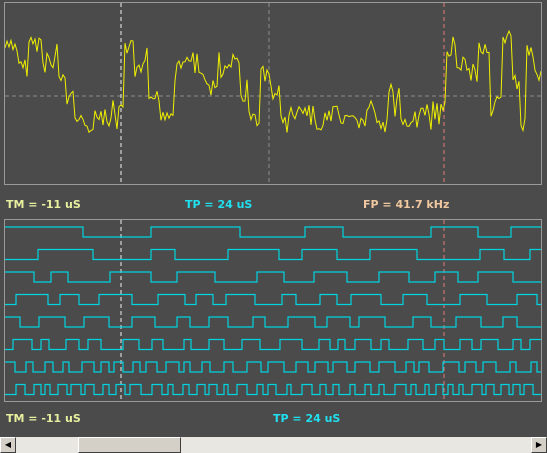 This screenshot has width=547, height=453. I want to click on tp-readout: TP = 24 uS, so click(219, 204).